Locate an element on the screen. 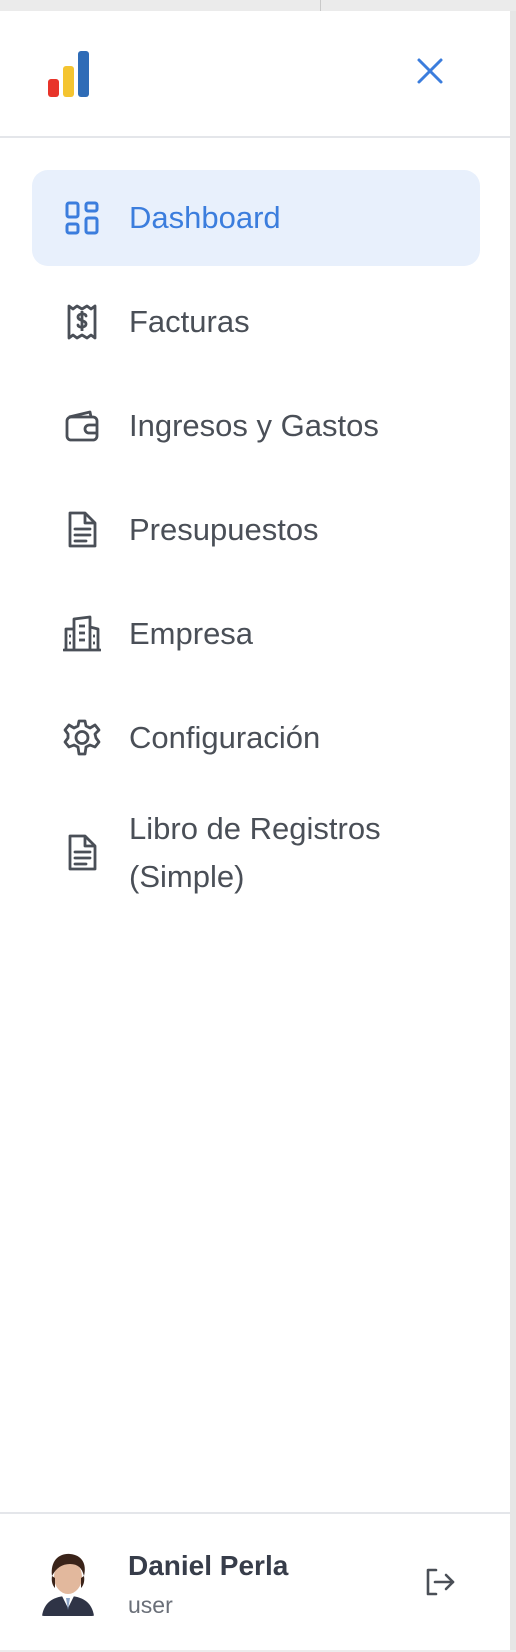 The image size is (516, 1652). logout-button is located at coordinates (440, 1584).